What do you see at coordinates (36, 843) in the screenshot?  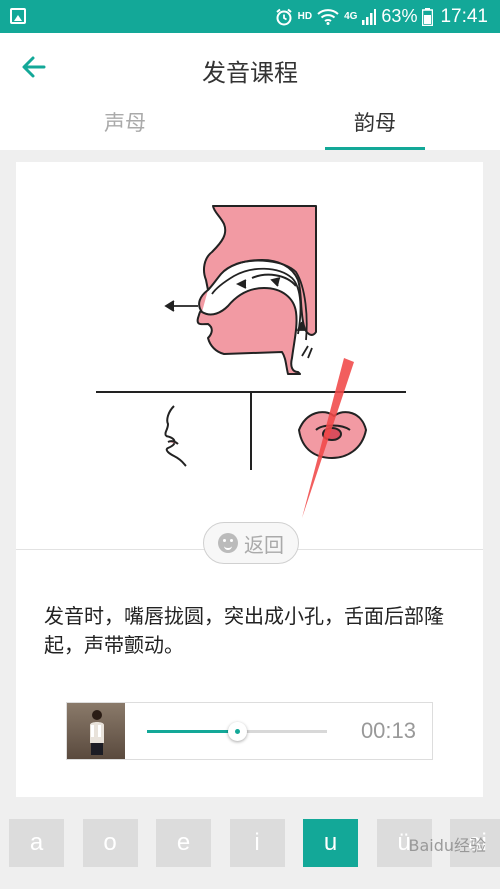 I see `key-0: a` at bounding box center [36, 843].